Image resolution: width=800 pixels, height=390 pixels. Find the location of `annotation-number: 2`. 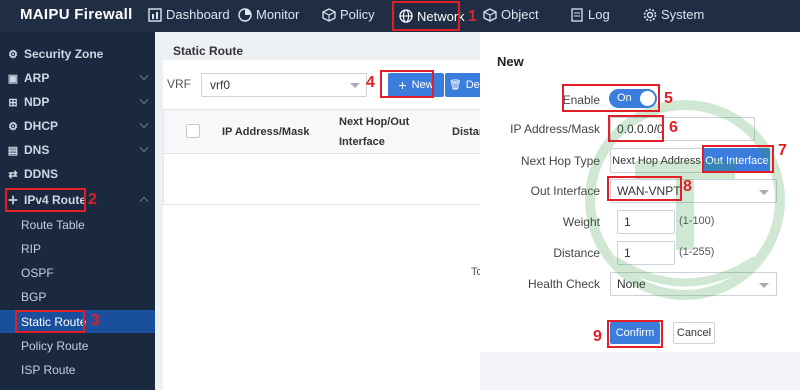

annotation-number: 2 is located at coordinates (92, 199).